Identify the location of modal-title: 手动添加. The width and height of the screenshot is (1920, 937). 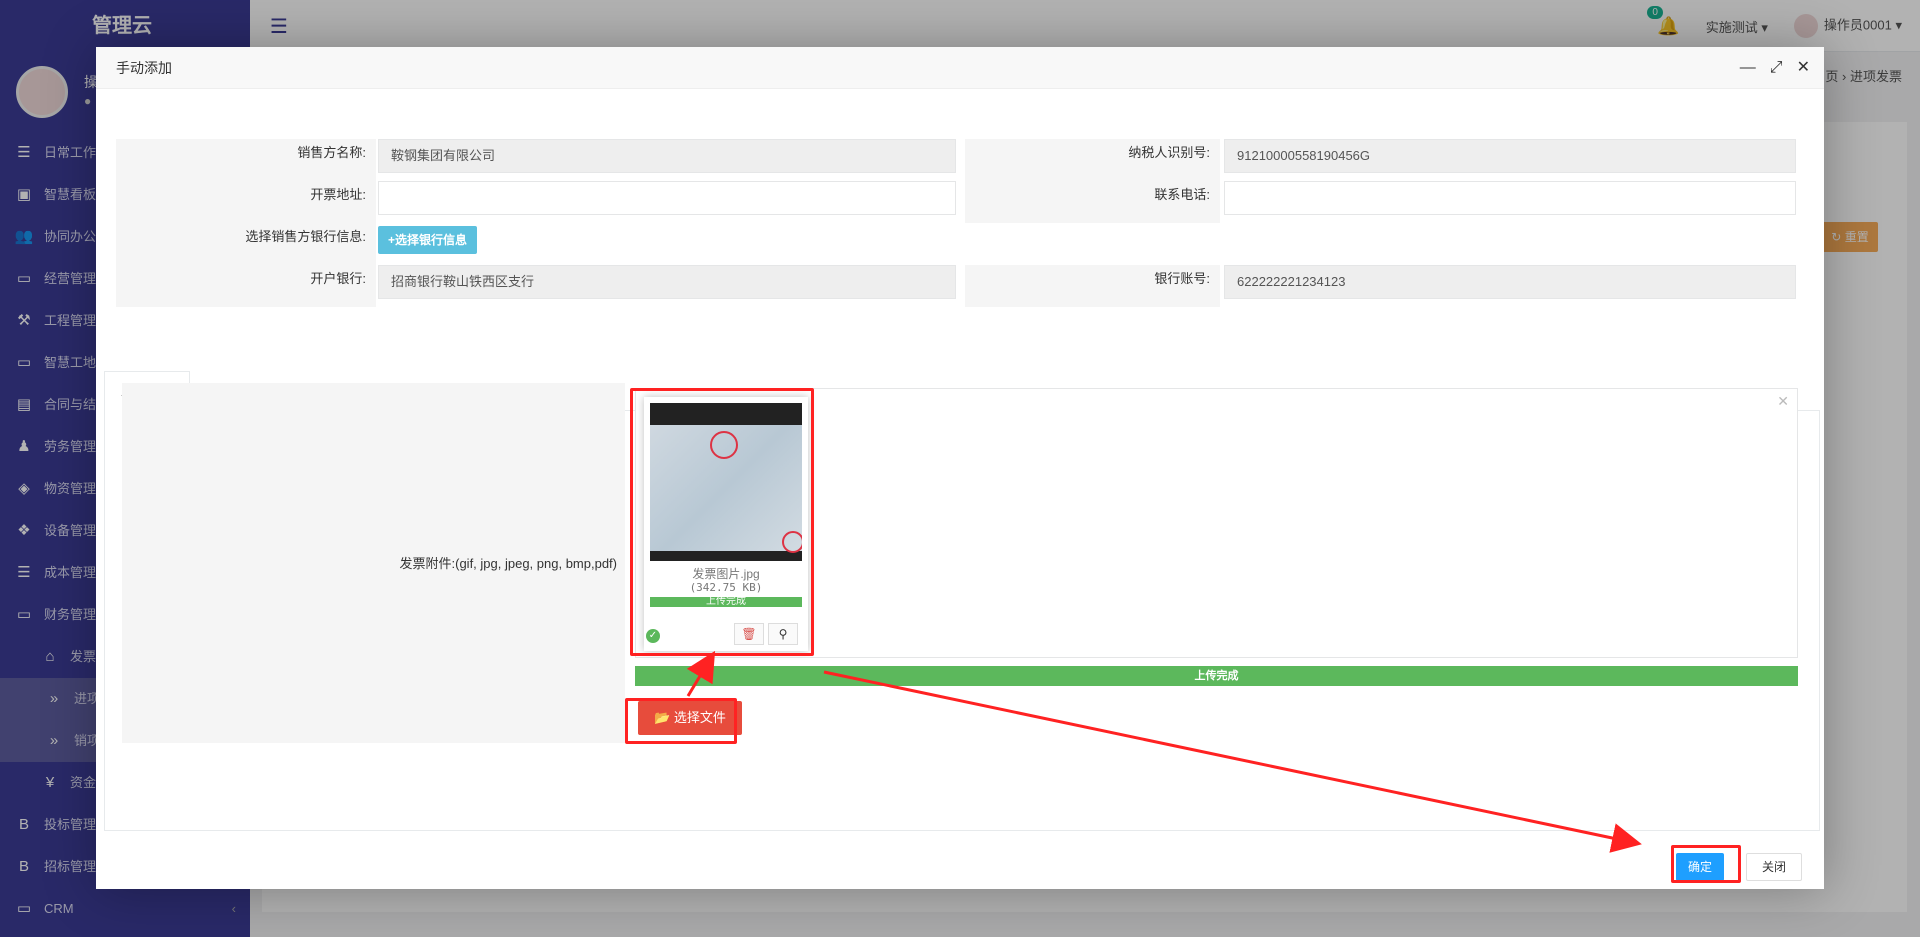
(144, 68).